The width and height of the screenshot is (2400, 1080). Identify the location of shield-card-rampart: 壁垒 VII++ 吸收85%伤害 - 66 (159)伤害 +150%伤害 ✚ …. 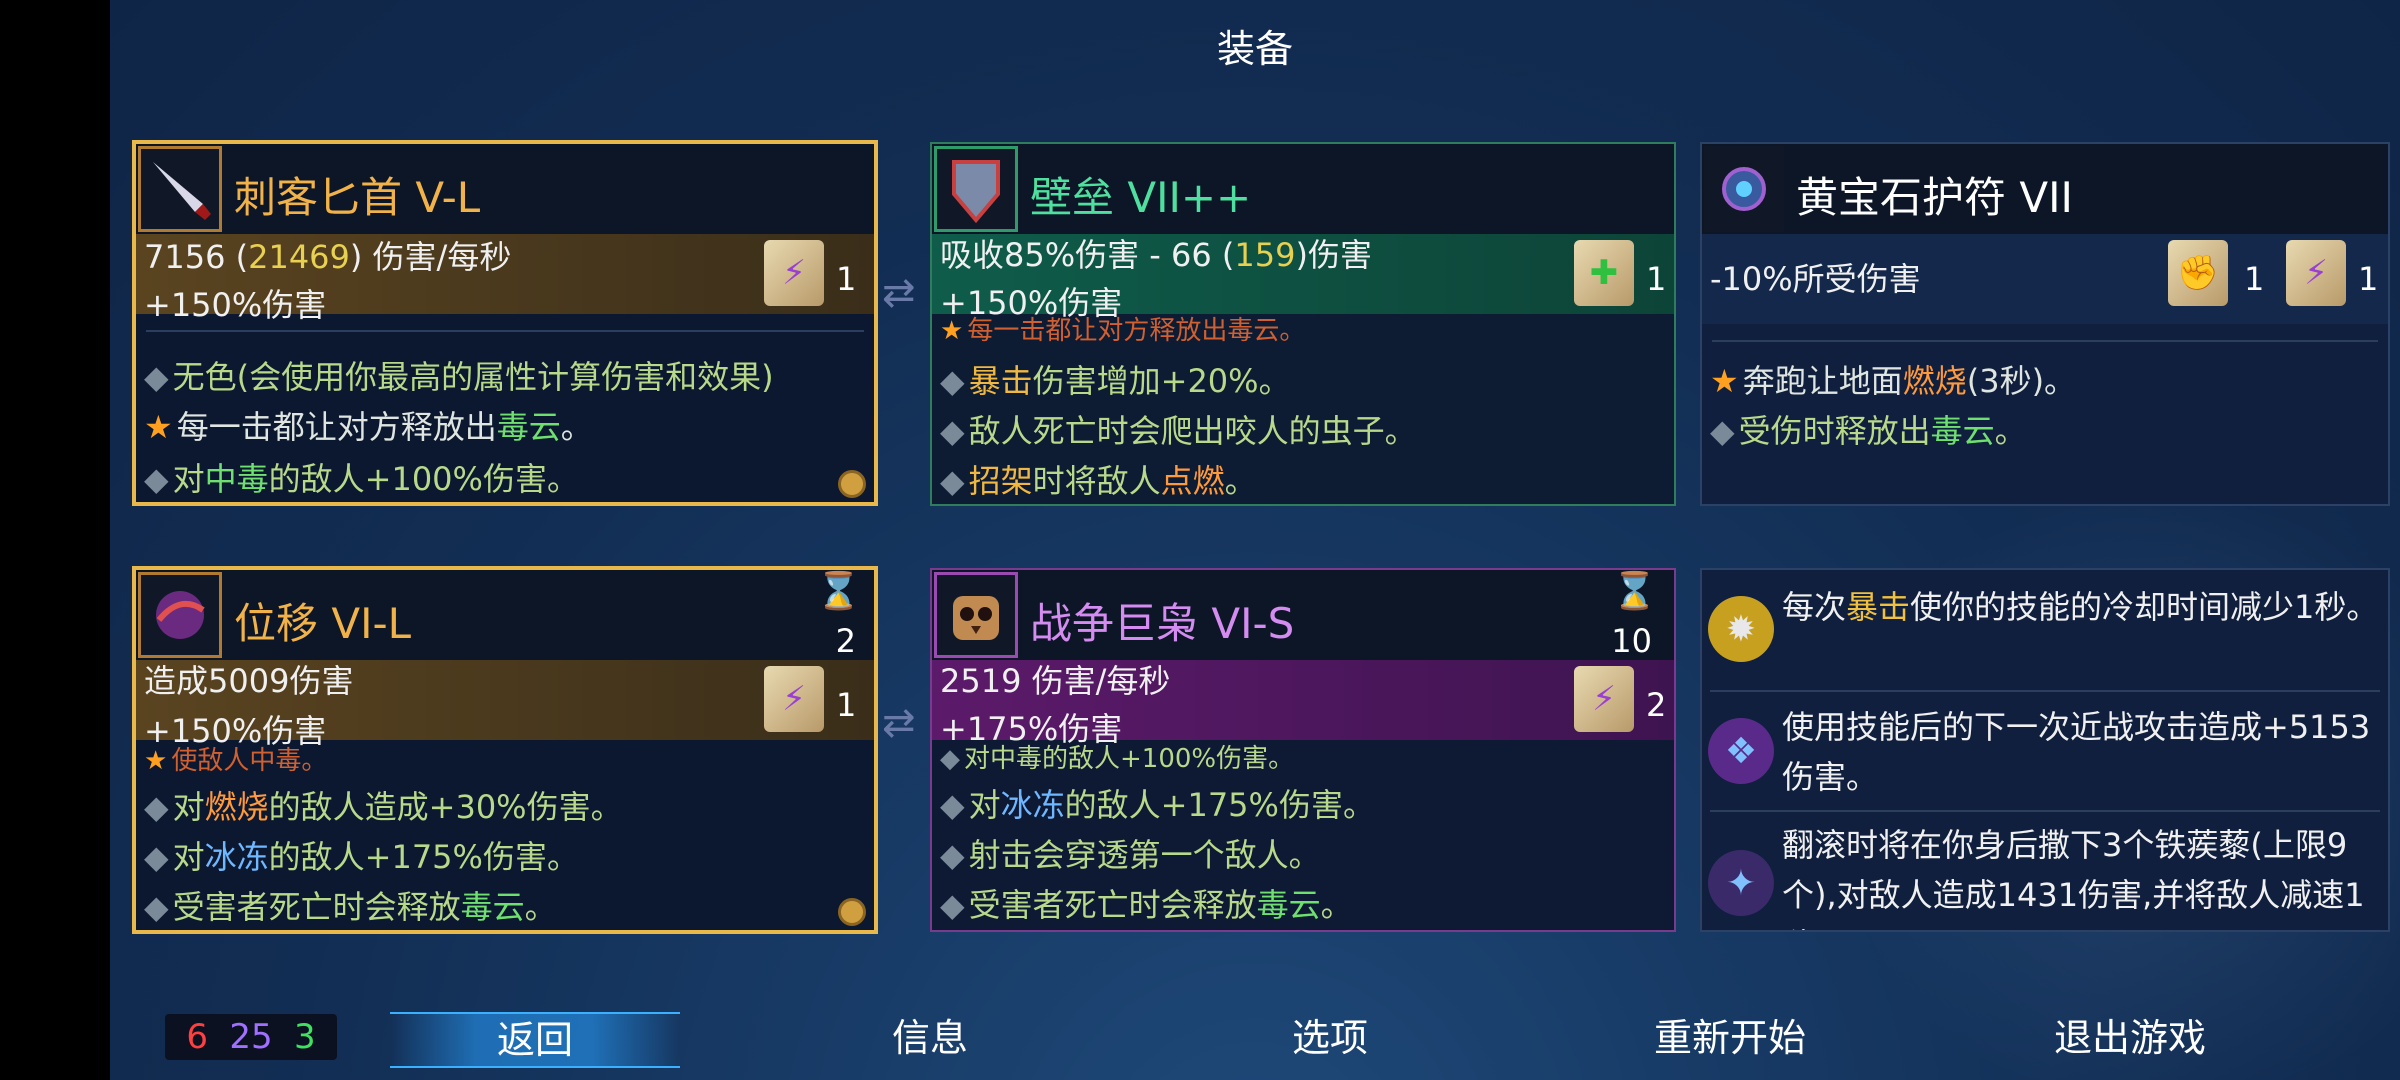
(1303, 324).